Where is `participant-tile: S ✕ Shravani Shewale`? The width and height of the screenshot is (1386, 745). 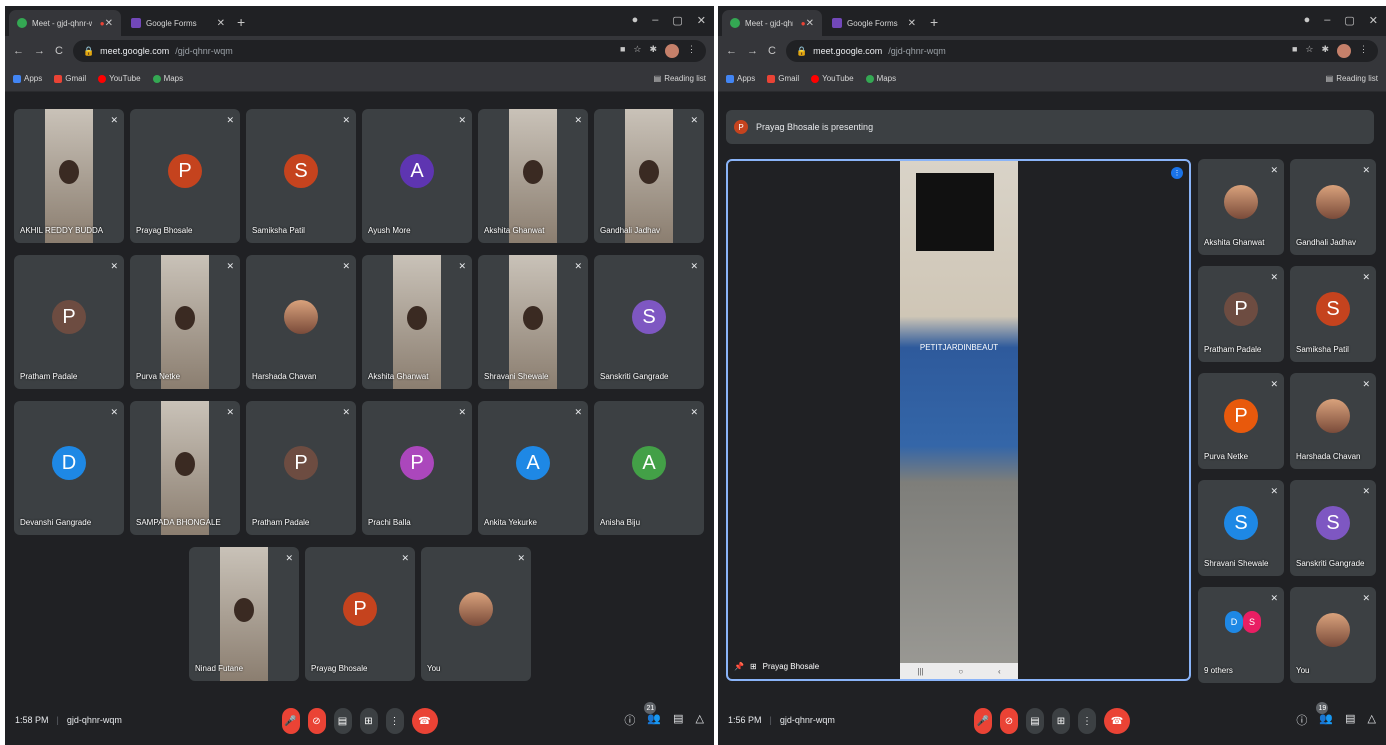 participant-tile: S ✕ Shravani Shewale is located at coordinates (1241, 528).